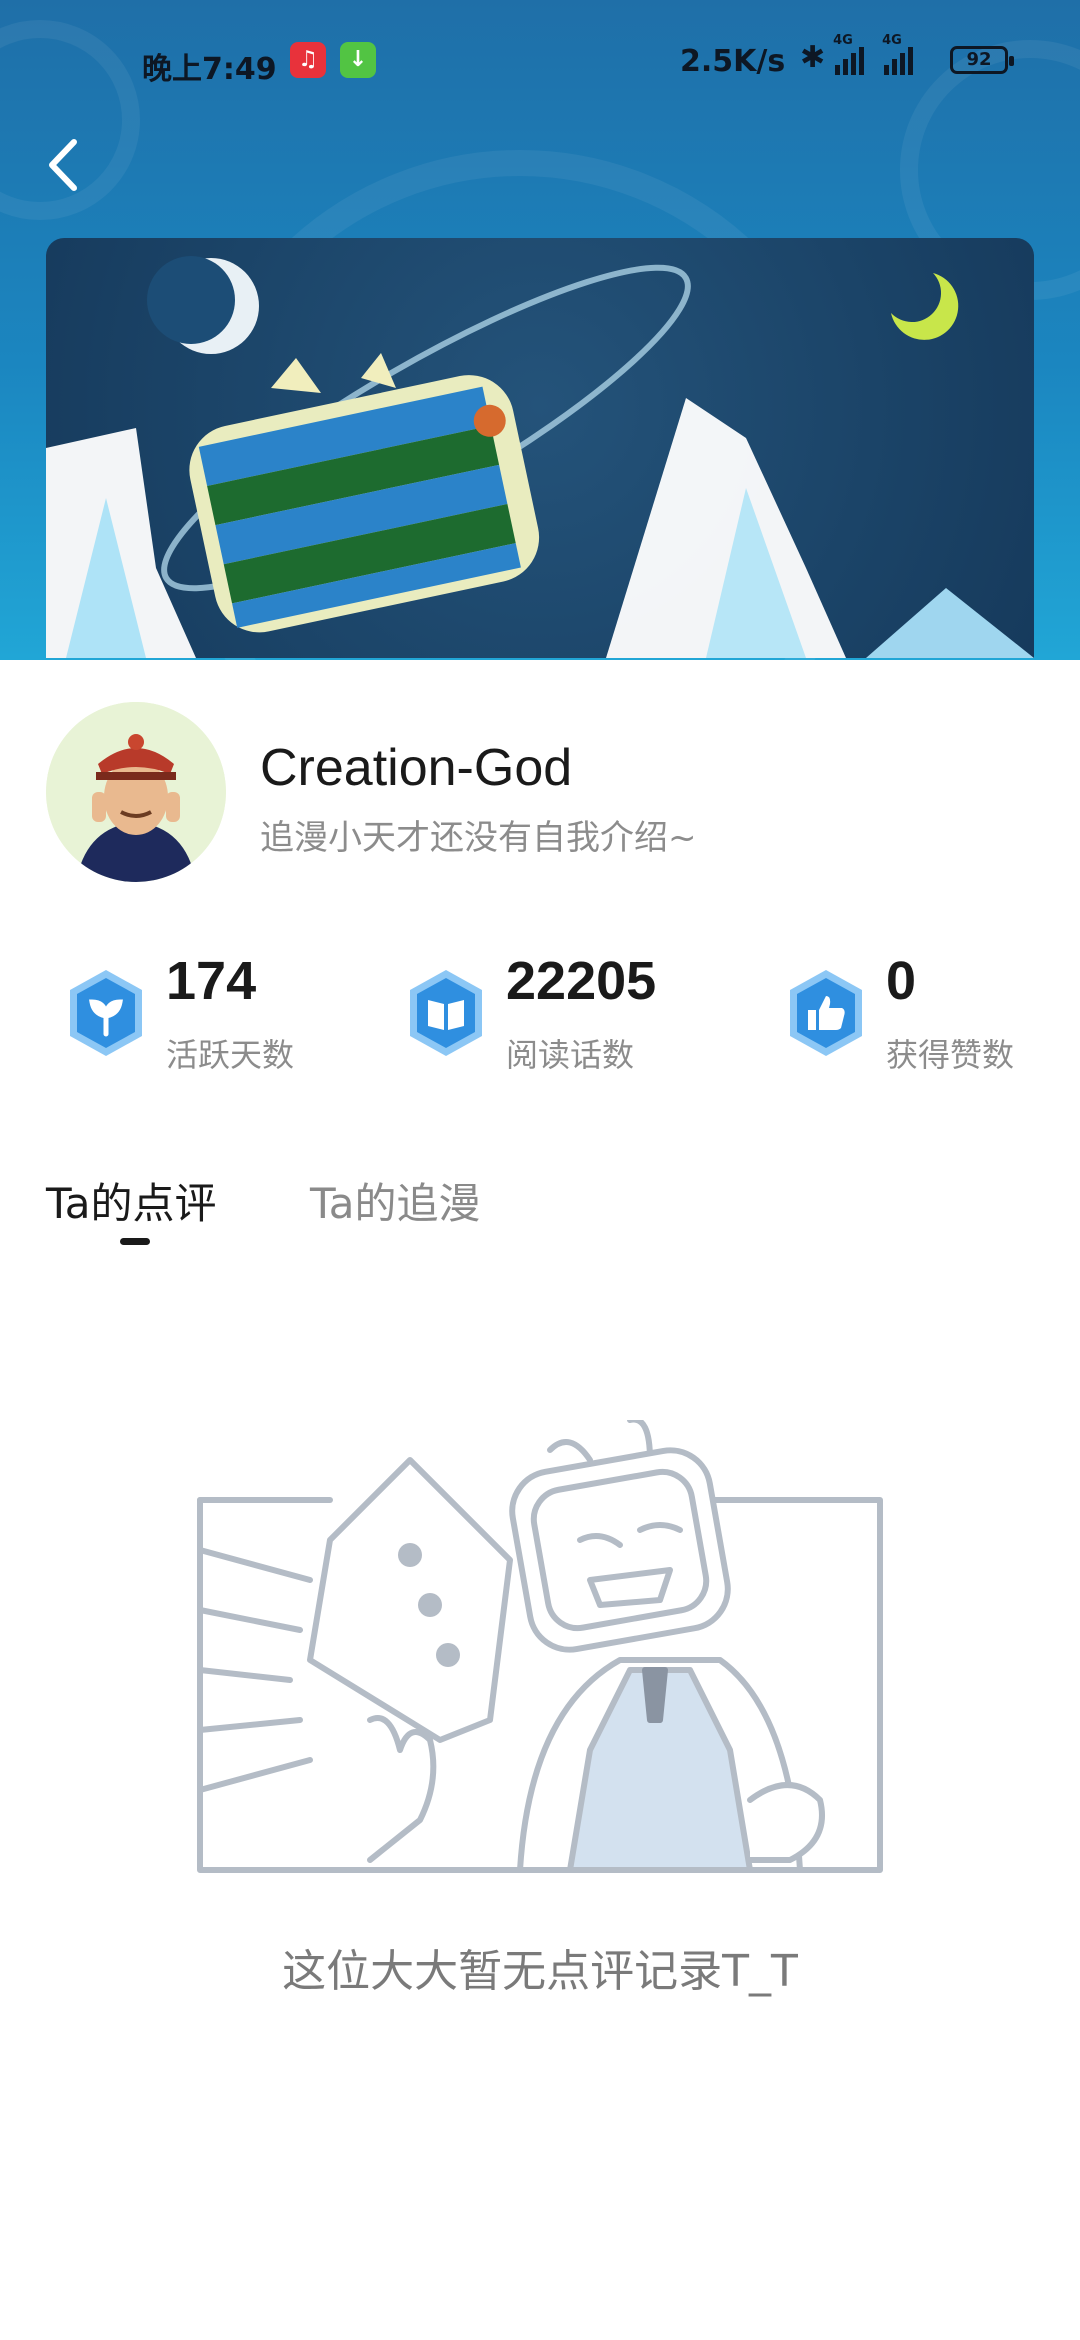 This screenshot has width=1080, height=2340. Describe the element at coordinates (358, 60) in the screenshot. I see `download-icon: ↓` at that location.